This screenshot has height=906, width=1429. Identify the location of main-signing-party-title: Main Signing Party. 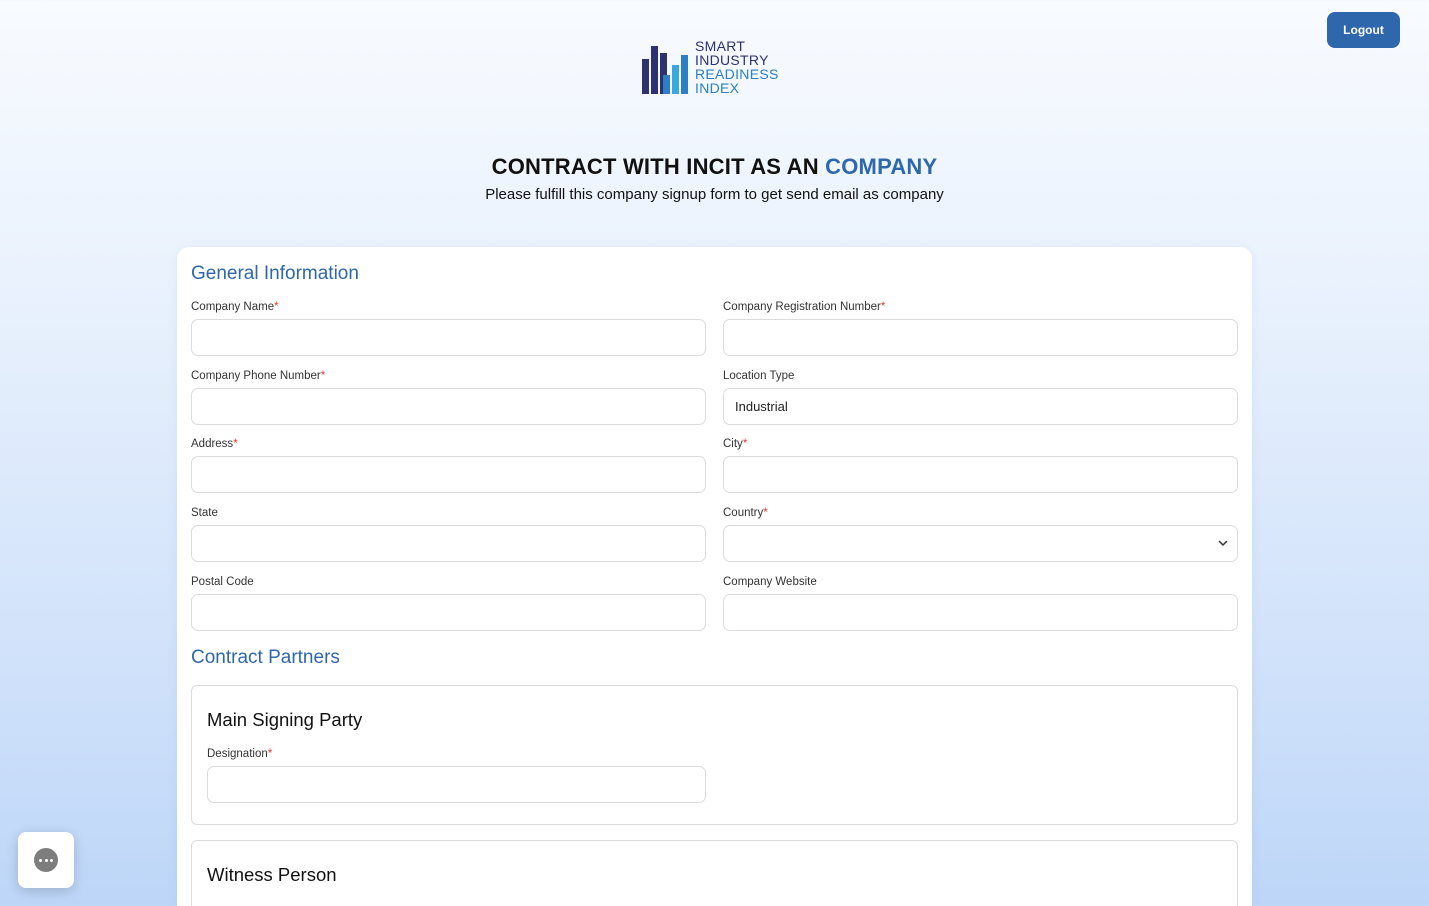
(285, 719).